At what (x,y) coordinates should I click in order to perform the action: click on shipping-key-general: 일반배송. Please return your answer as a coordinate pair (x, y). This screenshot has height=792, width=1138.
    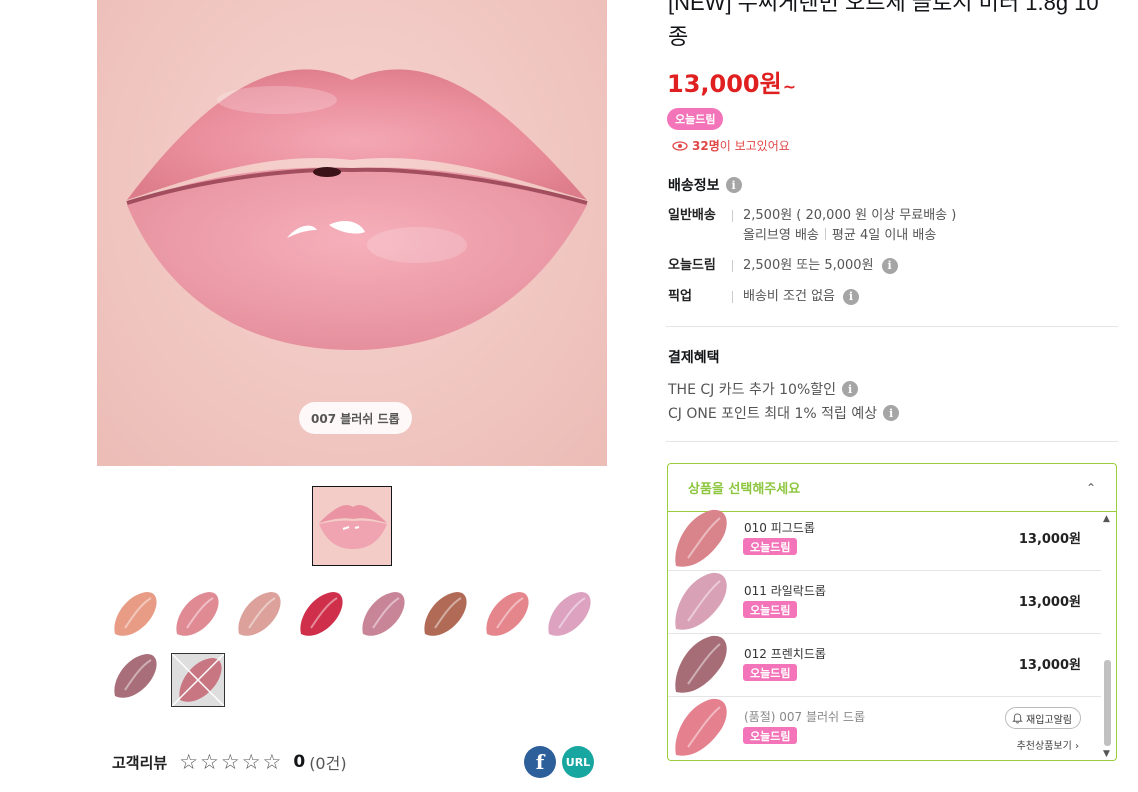
    Looking at the image, I should click on (692, 215).